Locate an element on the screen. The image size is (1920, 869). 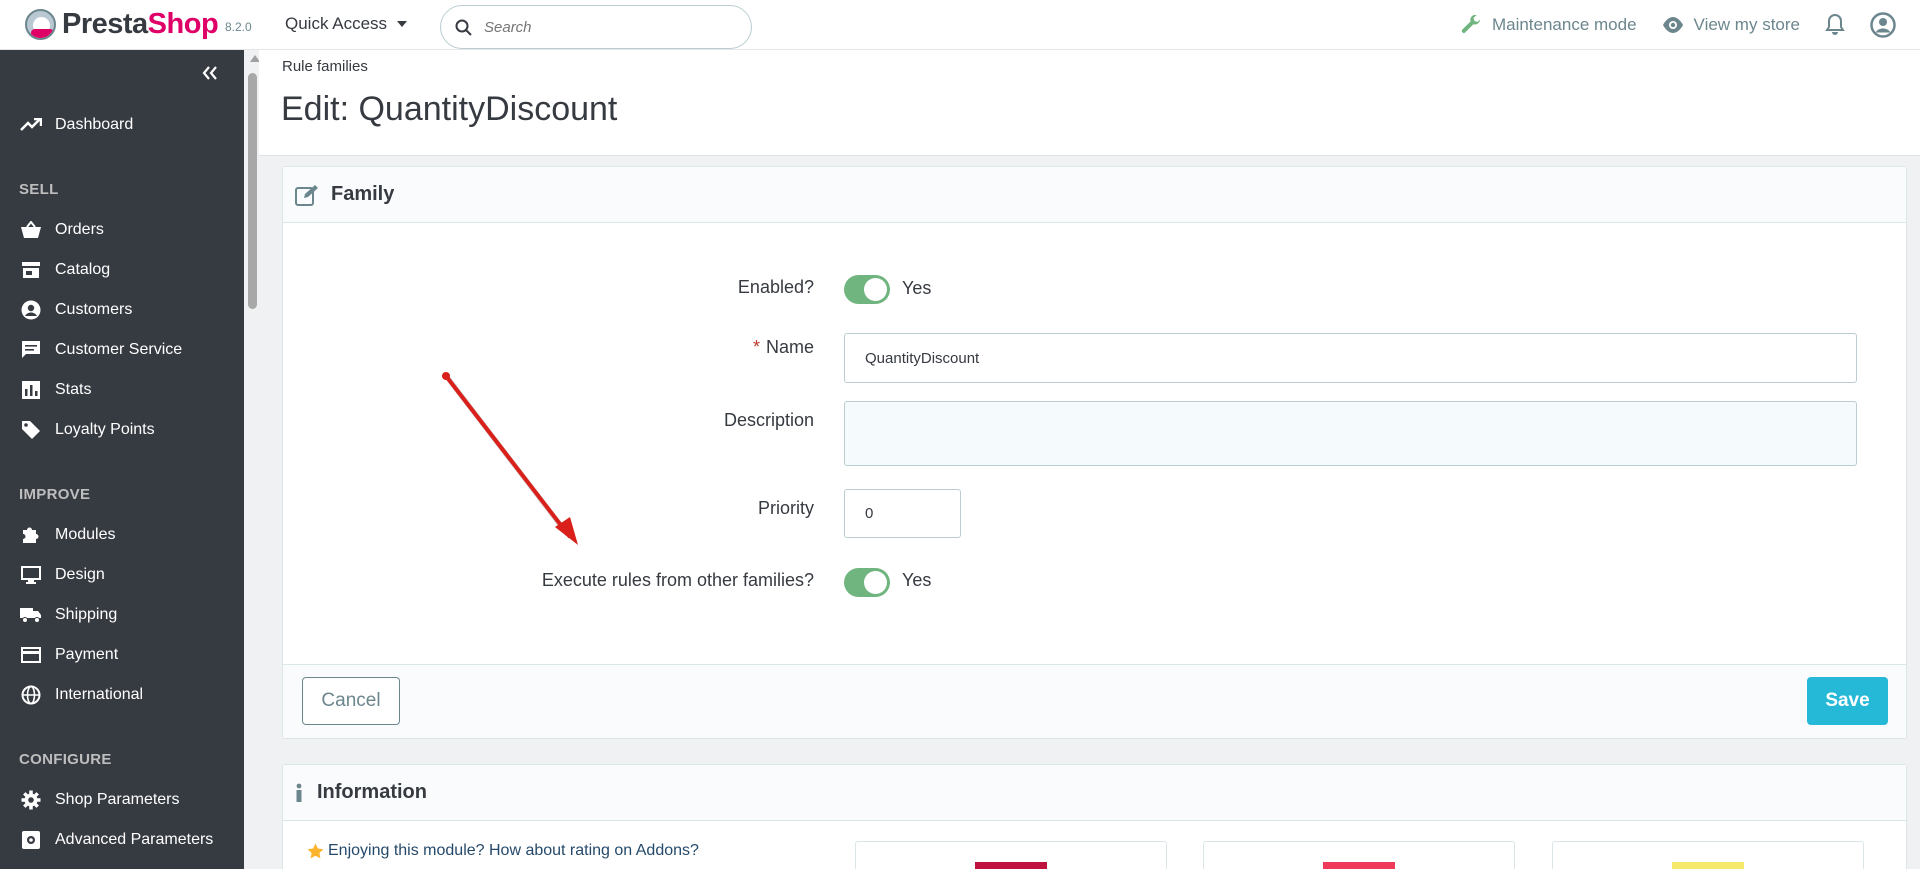
execute-rules-toggle-label: Yes is located at coordinates (917, 580).